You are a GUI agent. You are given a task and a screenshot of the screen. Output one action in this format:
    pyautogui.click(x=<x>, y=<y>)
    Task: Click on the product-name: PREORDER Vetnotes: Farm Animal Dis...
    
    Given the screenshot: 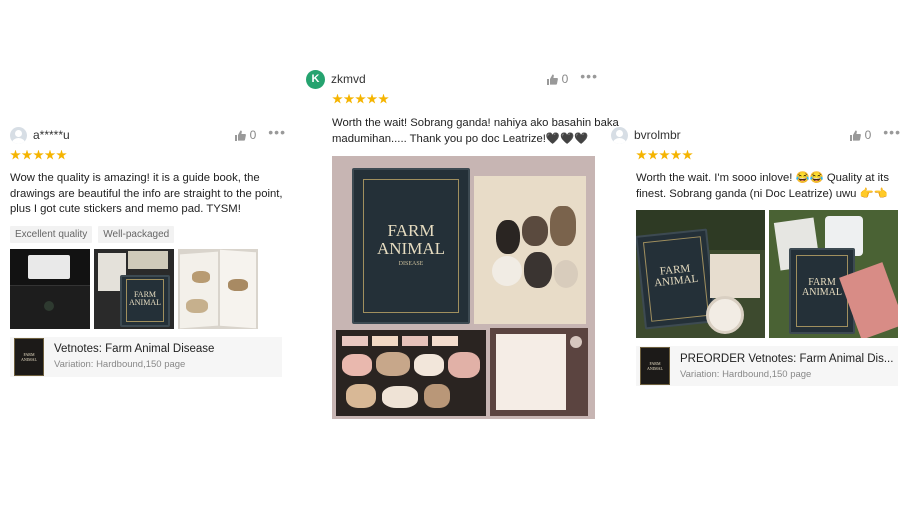 What is the action you would take?
    pyautogui.click(x=787, y=358)
    